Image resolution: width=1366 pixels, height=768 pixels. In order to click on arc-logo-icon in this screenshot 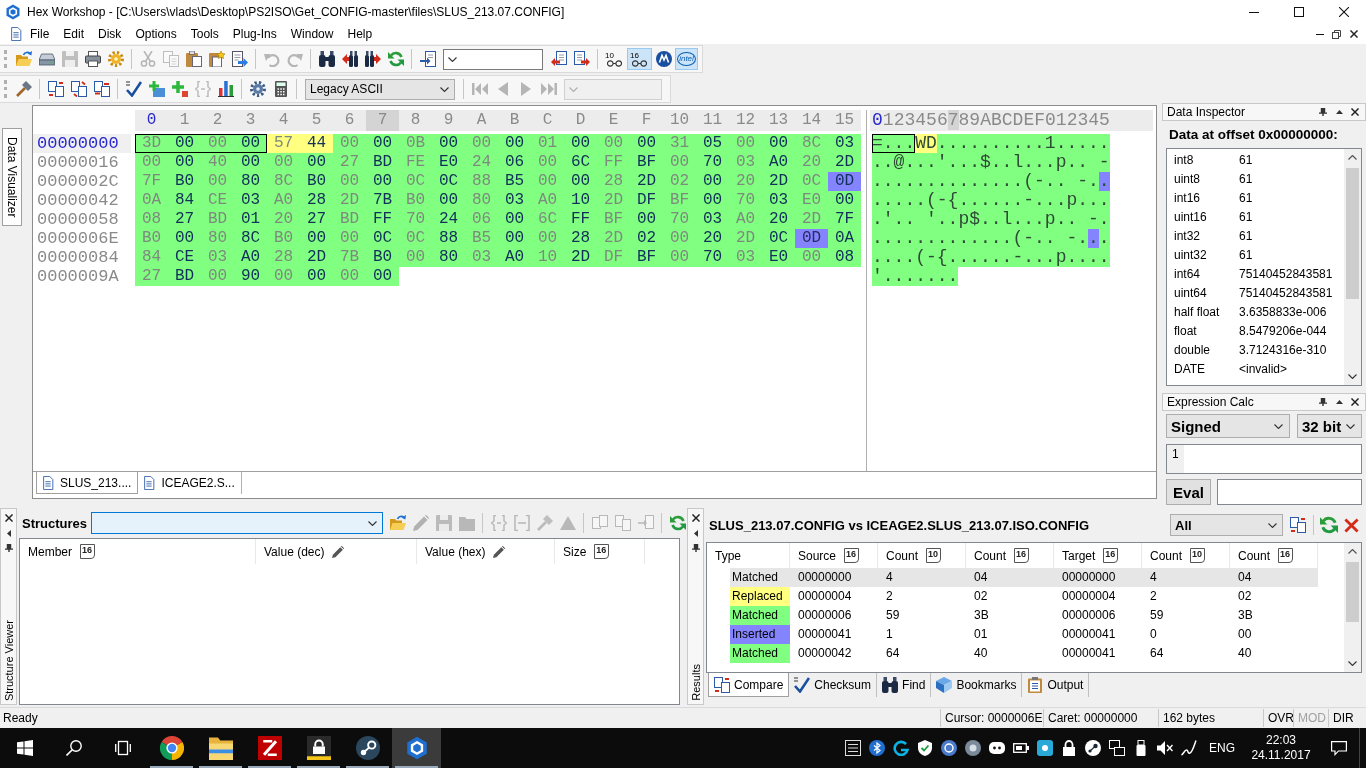, I will do `click(901, 748)`.